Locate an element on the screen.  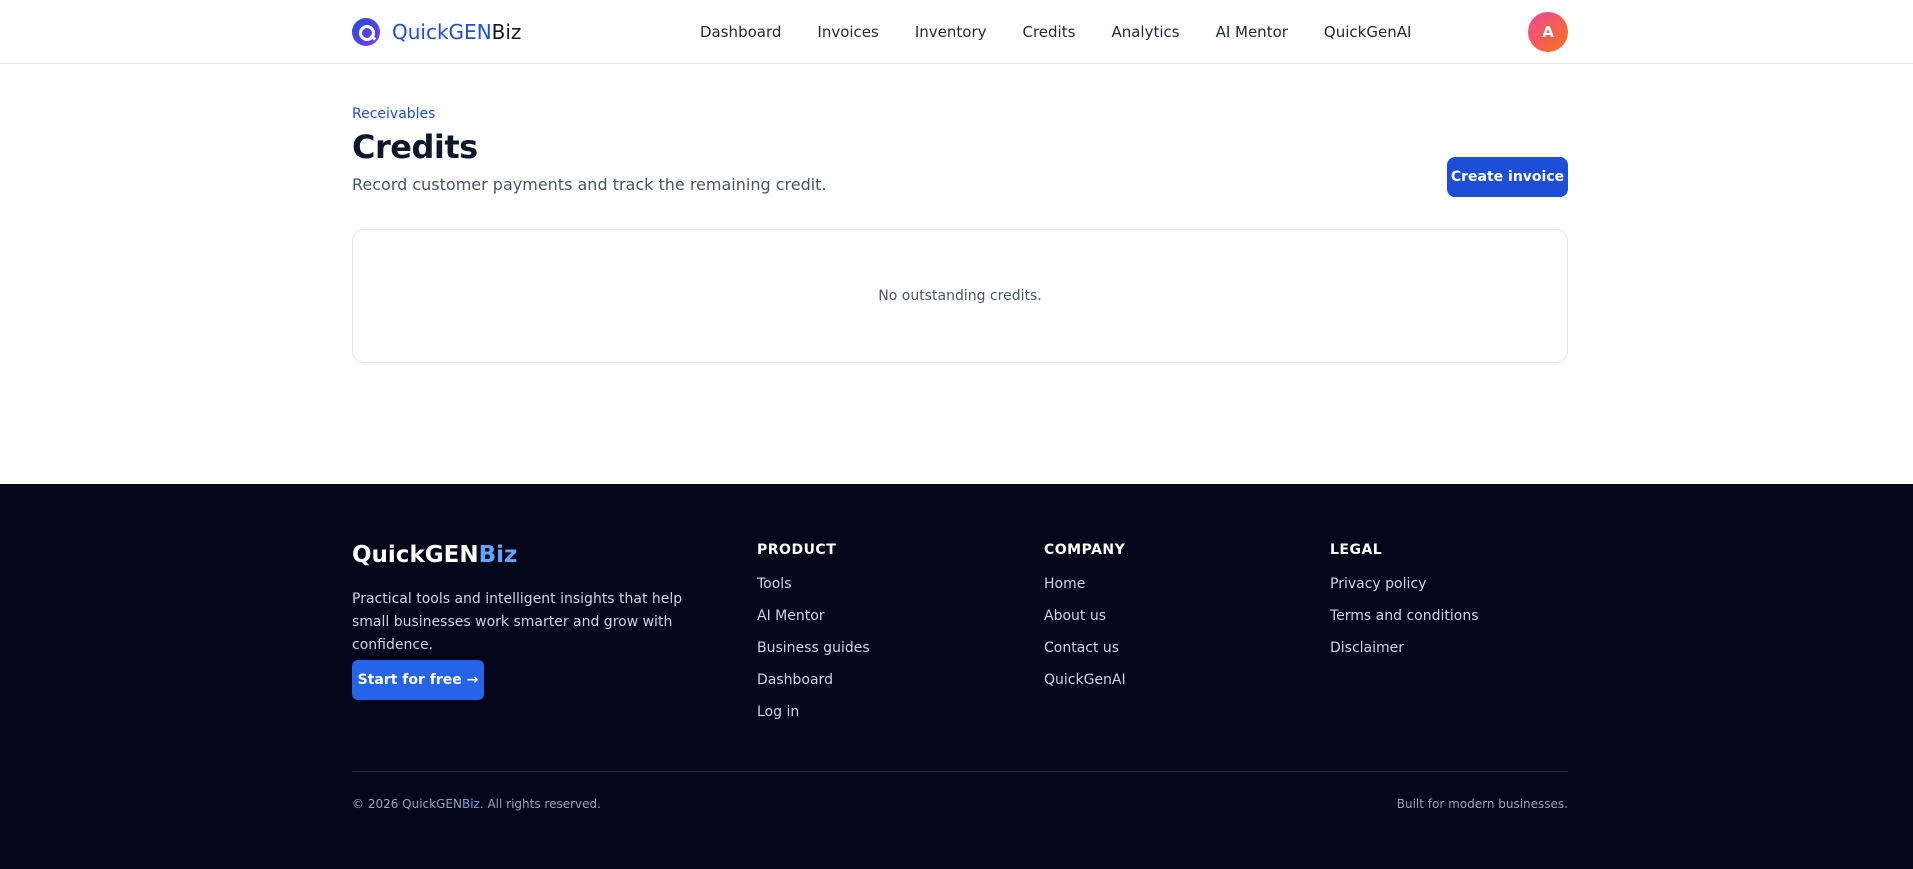
footer-link-contact-us: Contact us is located at coordinates (1085, 656).